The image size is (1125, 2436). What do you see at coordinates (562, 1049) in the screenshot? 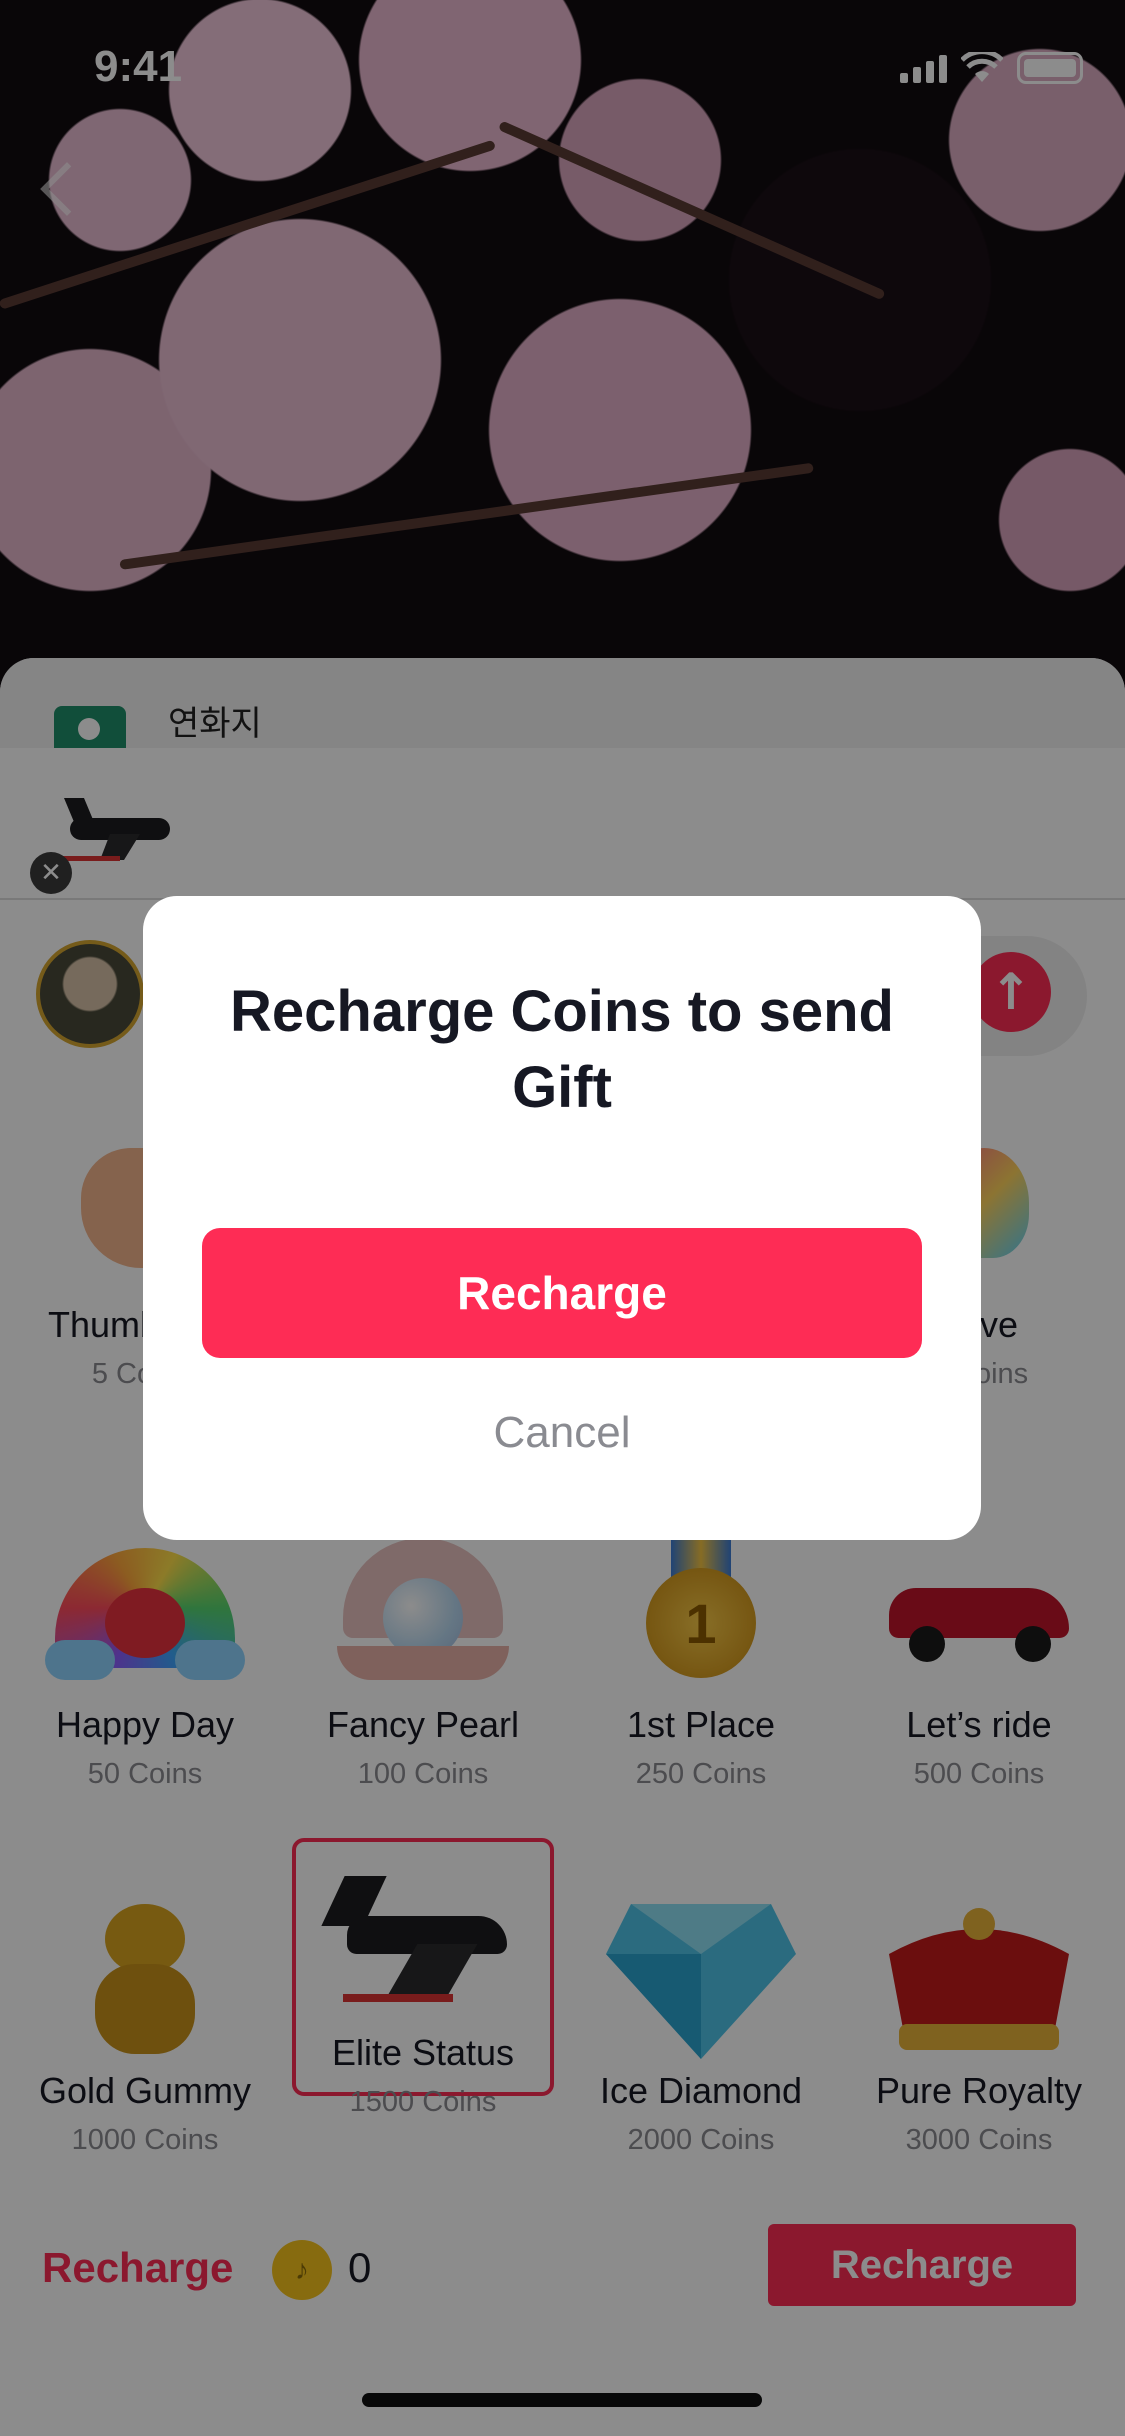
I see `dialog-title: Recharge Coins to send Gift` at bounding box center [562, 1049].